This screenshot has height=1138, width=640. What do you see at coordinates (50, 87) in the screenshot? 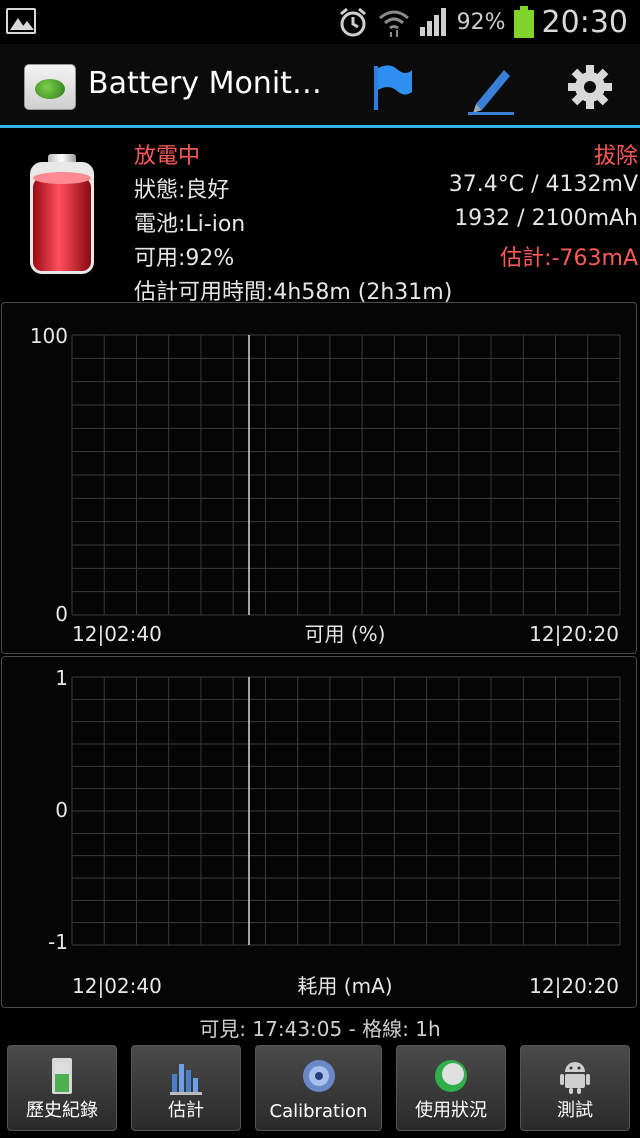
I see `app-icon` at bounding box center [50, 87].